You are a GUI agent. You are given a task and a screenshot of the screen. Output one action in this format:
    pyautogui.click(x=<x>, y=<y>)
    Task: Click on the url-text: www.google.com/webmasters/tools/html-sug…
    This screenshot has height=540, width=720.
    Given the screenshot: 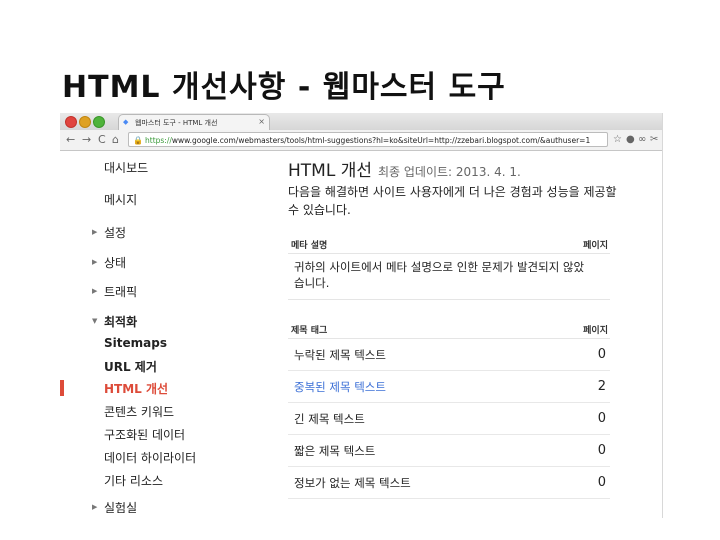 What is the action you would take?
    pyautogui.click(x=381, y=140)
    